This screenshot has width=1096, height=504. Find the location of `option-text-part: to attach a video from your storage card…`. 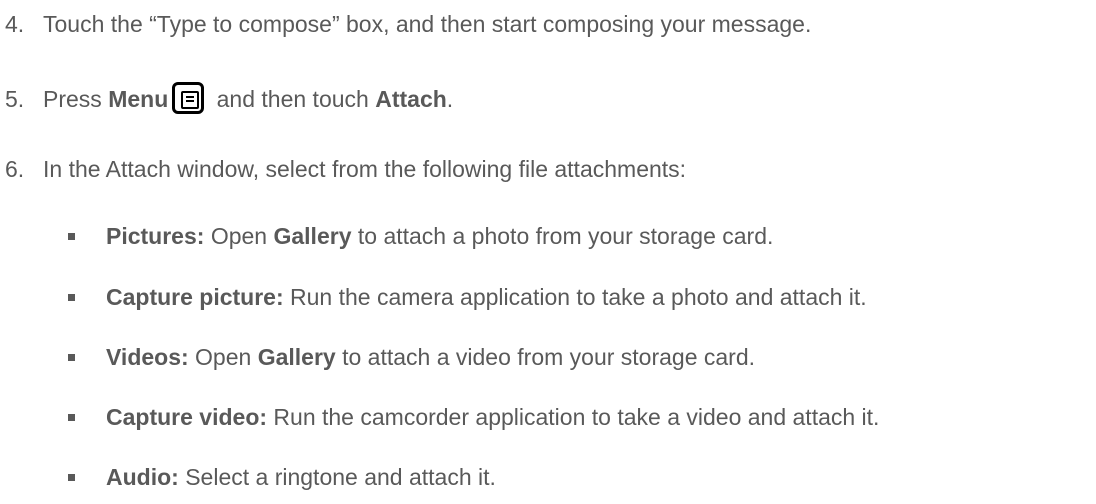

option-text-part: to attach a video from your storage card… is located at coordinates (545, 357).